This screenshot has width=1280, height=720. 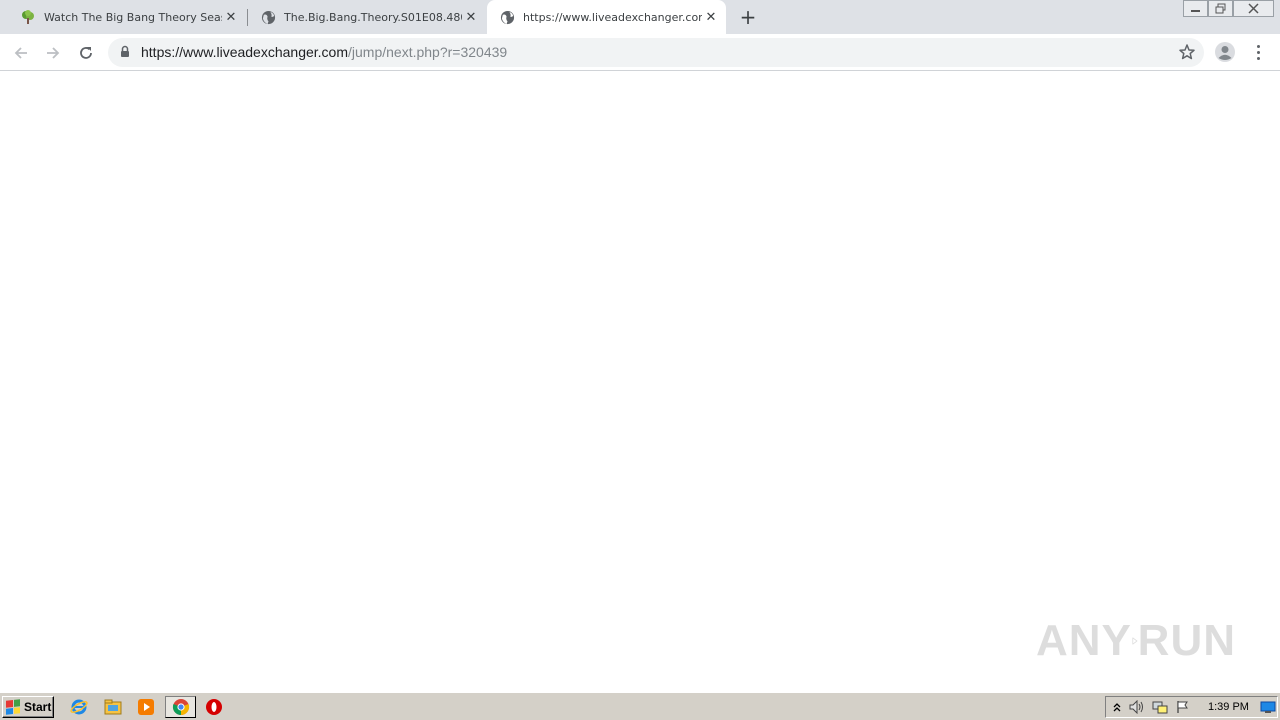 I want to click on browser-menu-button, so click(x=1258, y=52).